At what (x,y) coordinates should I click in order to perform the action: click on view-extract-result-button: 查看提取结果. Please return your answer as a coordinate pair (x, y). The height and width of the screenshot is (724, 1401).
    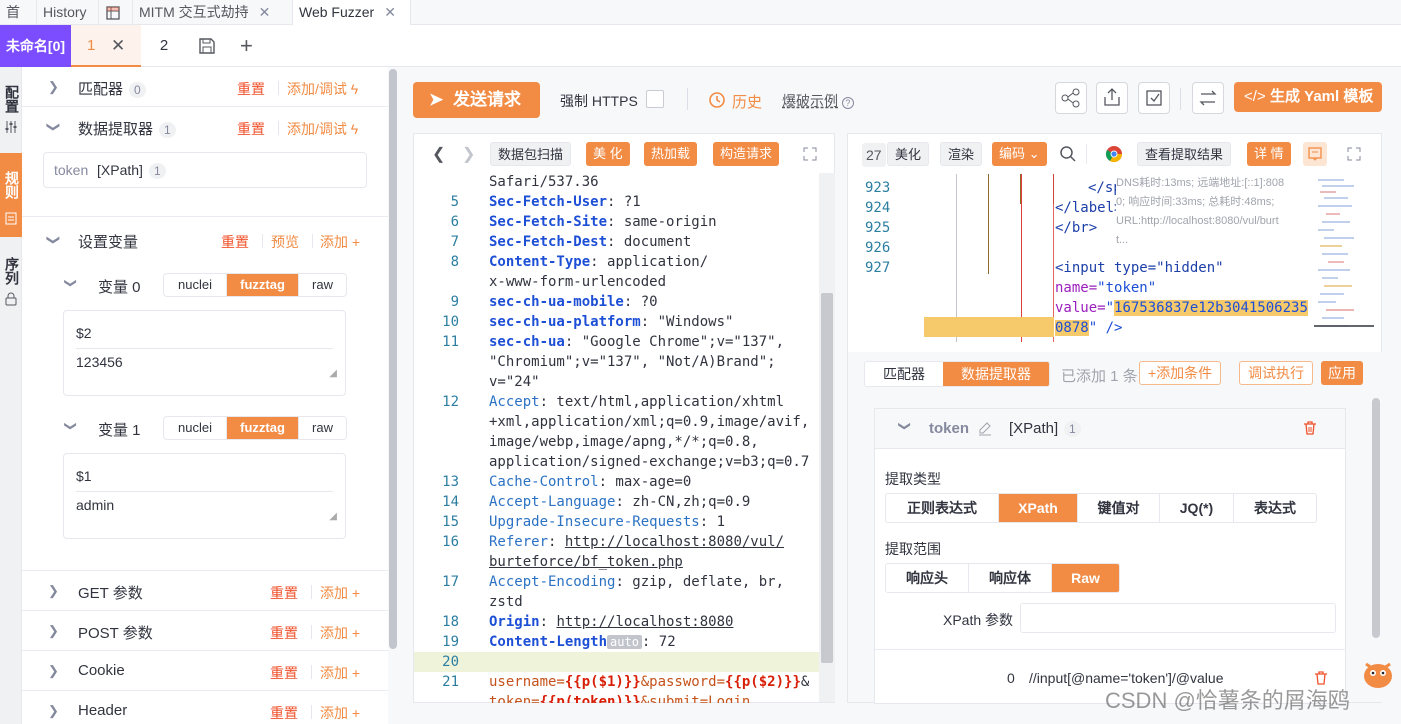
    Looking at the image, I should click on (1184, 154).